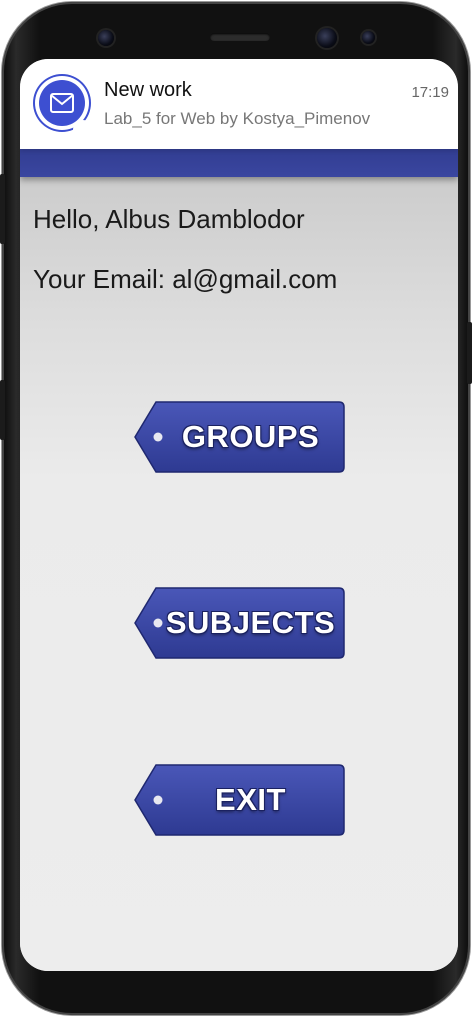 Image resolution: width=474 pixels, height=1019 pixels. I want to click on groups-button: GROUPS, so click(239, 437).